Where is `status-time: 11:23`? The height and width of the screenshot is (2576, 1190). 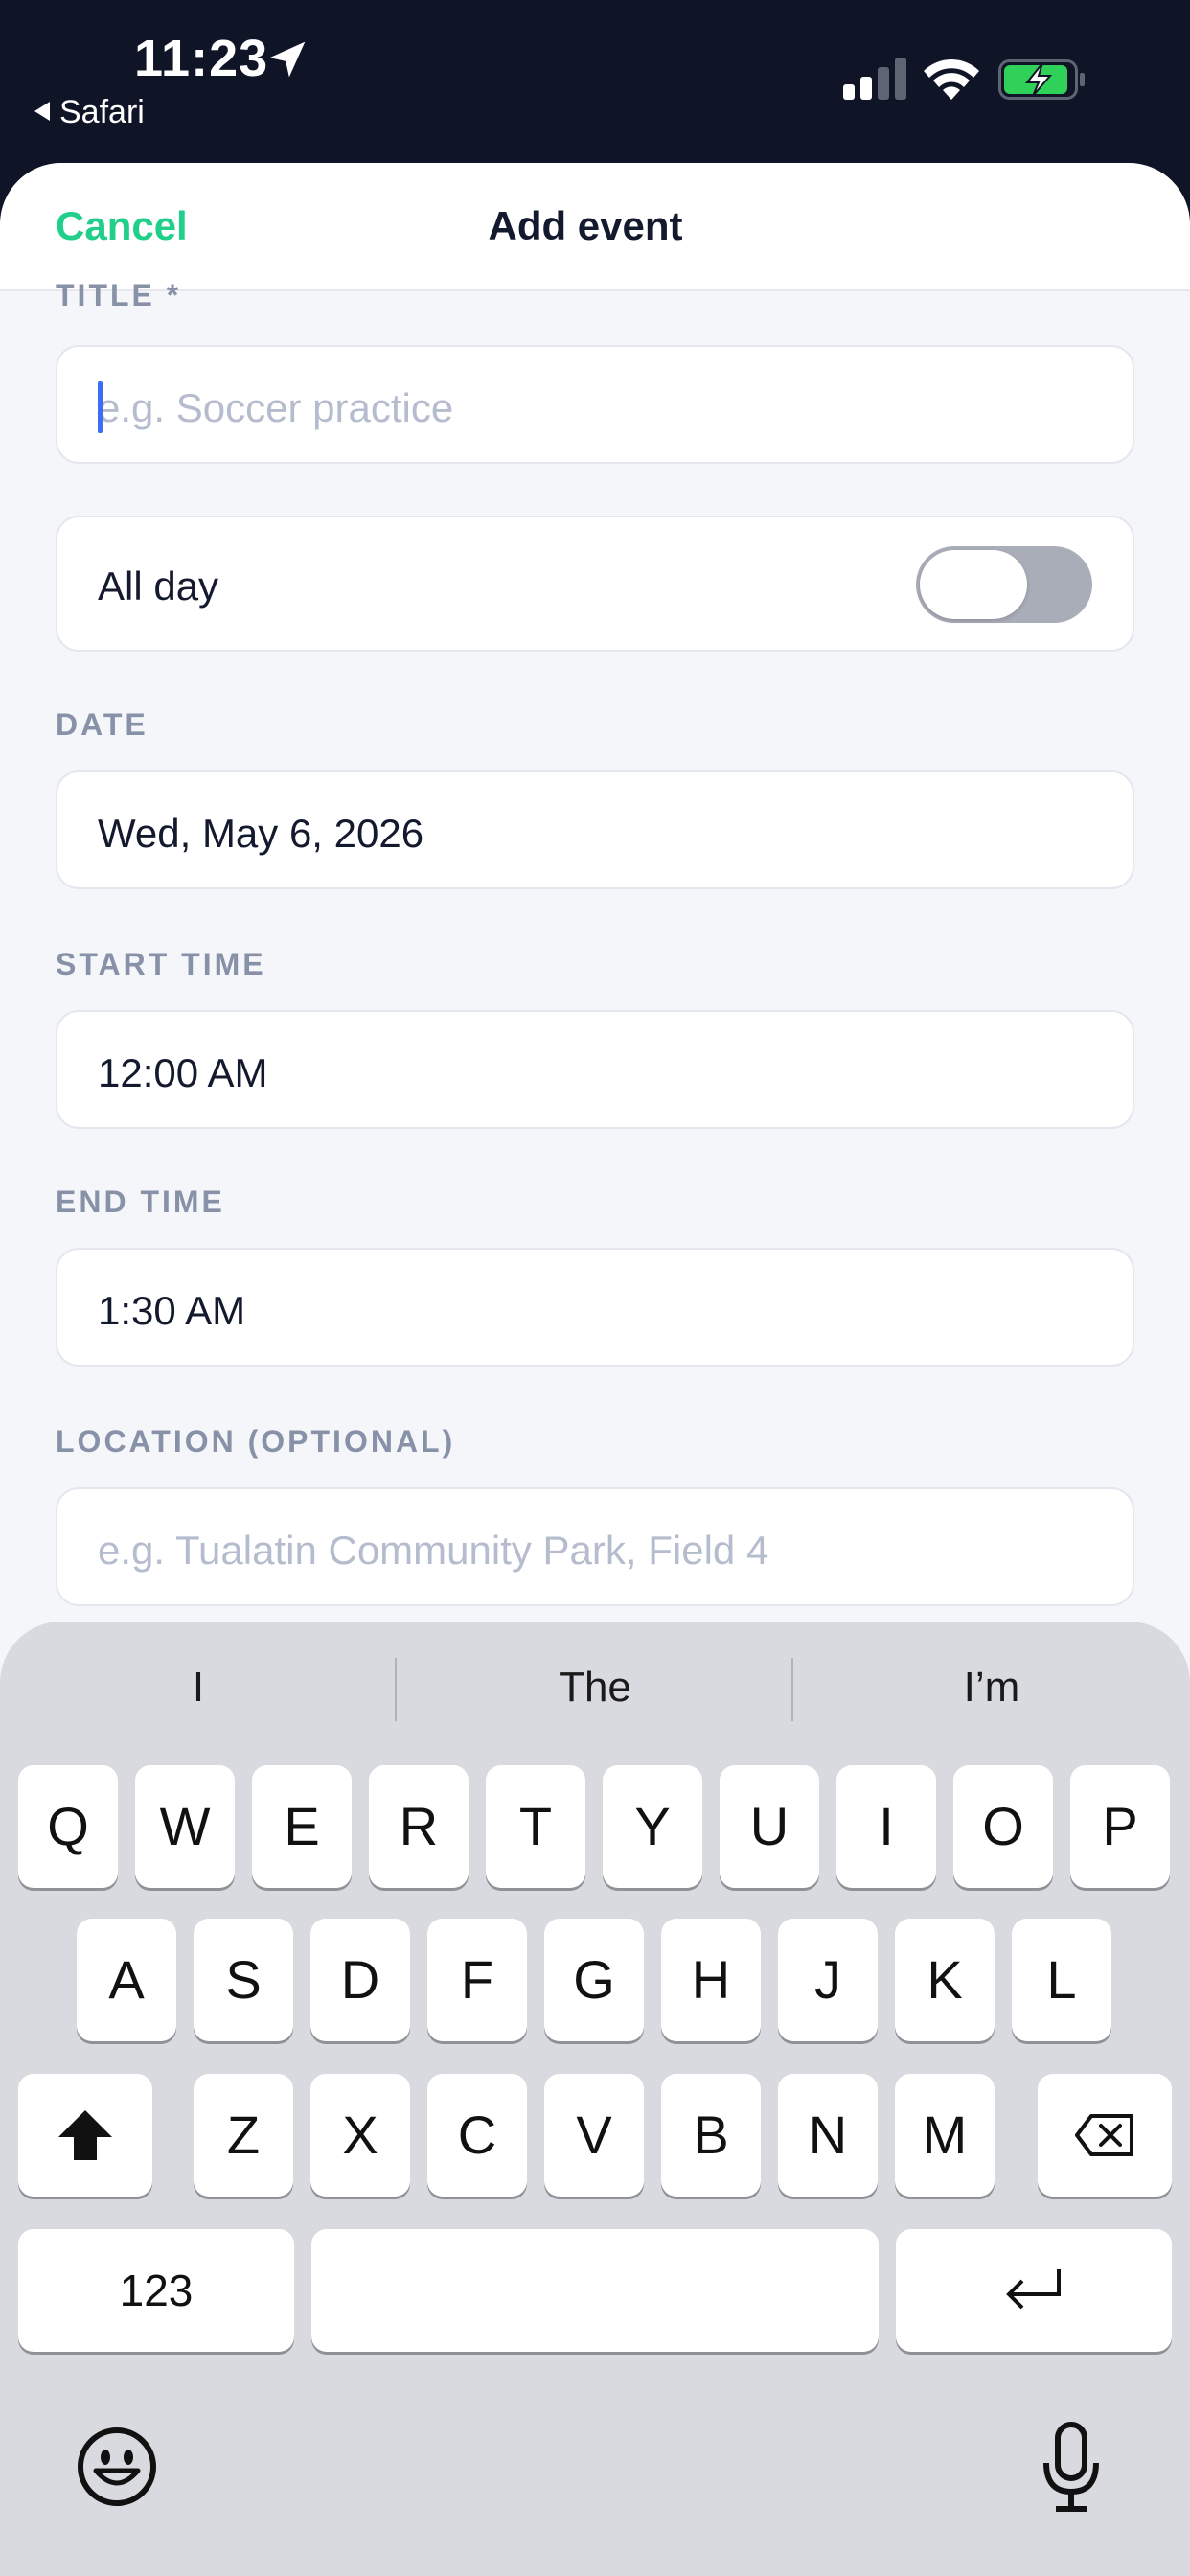 status-time: 11:23 is located at coordinates (202, 58).